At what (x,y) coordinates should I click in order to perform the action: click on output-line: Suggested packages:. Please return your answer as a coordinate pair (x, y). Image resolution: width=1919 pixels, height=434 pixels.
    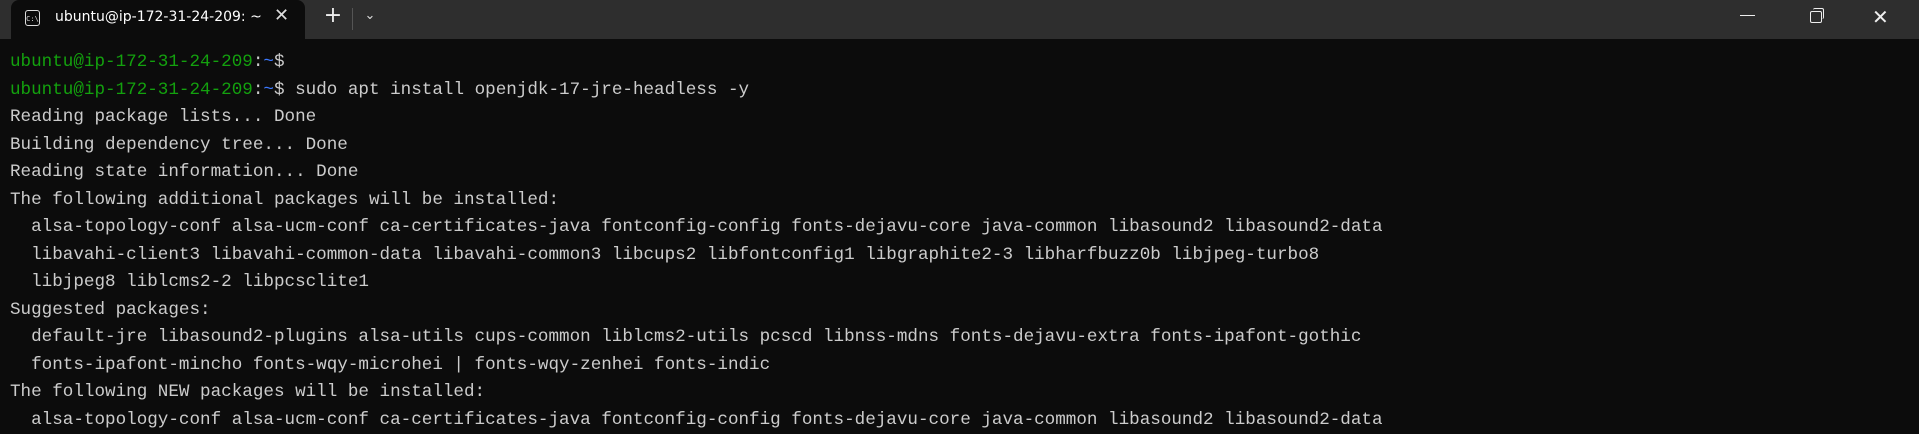
    Looking at the image, I should click on (696, 311).